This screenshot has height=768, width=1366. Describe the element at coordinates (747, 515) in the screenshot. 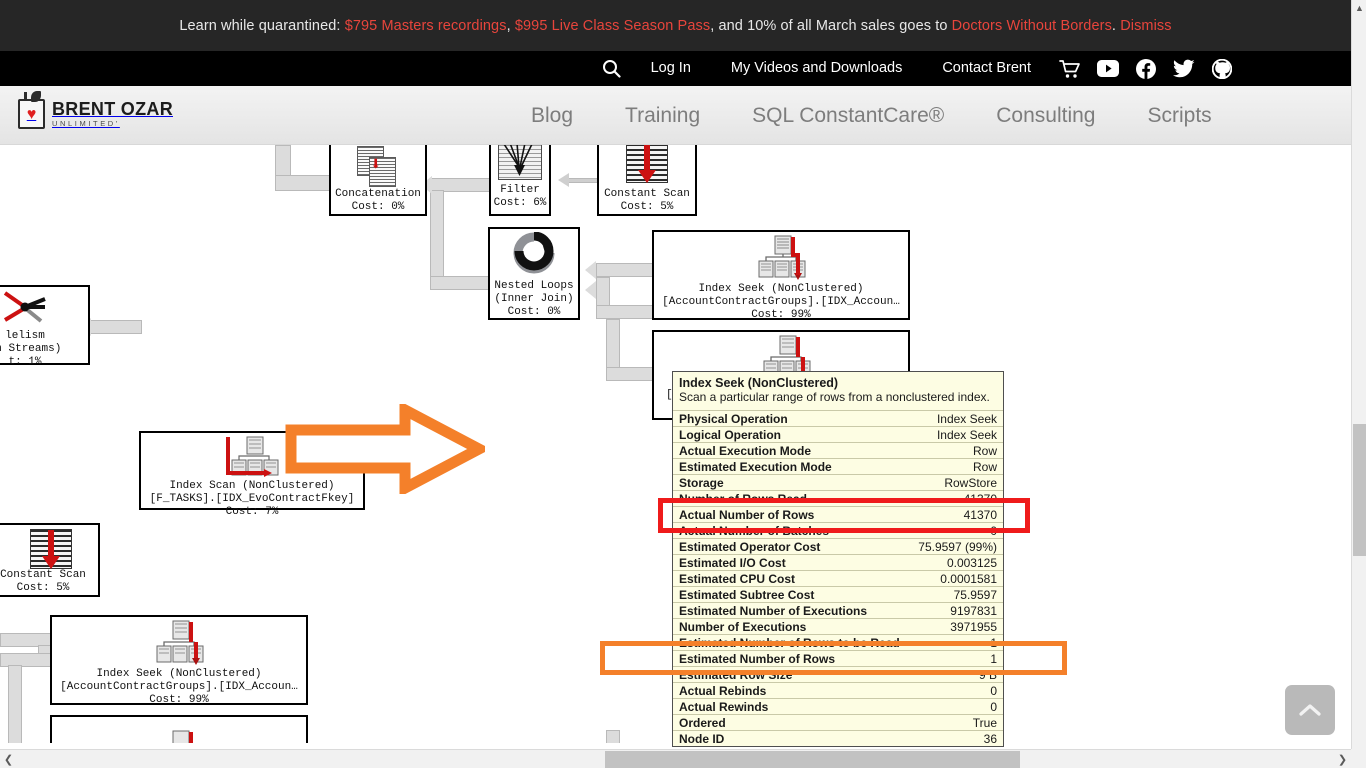

I see `tooltip-row-key: Actual Number of Rows` at that location.